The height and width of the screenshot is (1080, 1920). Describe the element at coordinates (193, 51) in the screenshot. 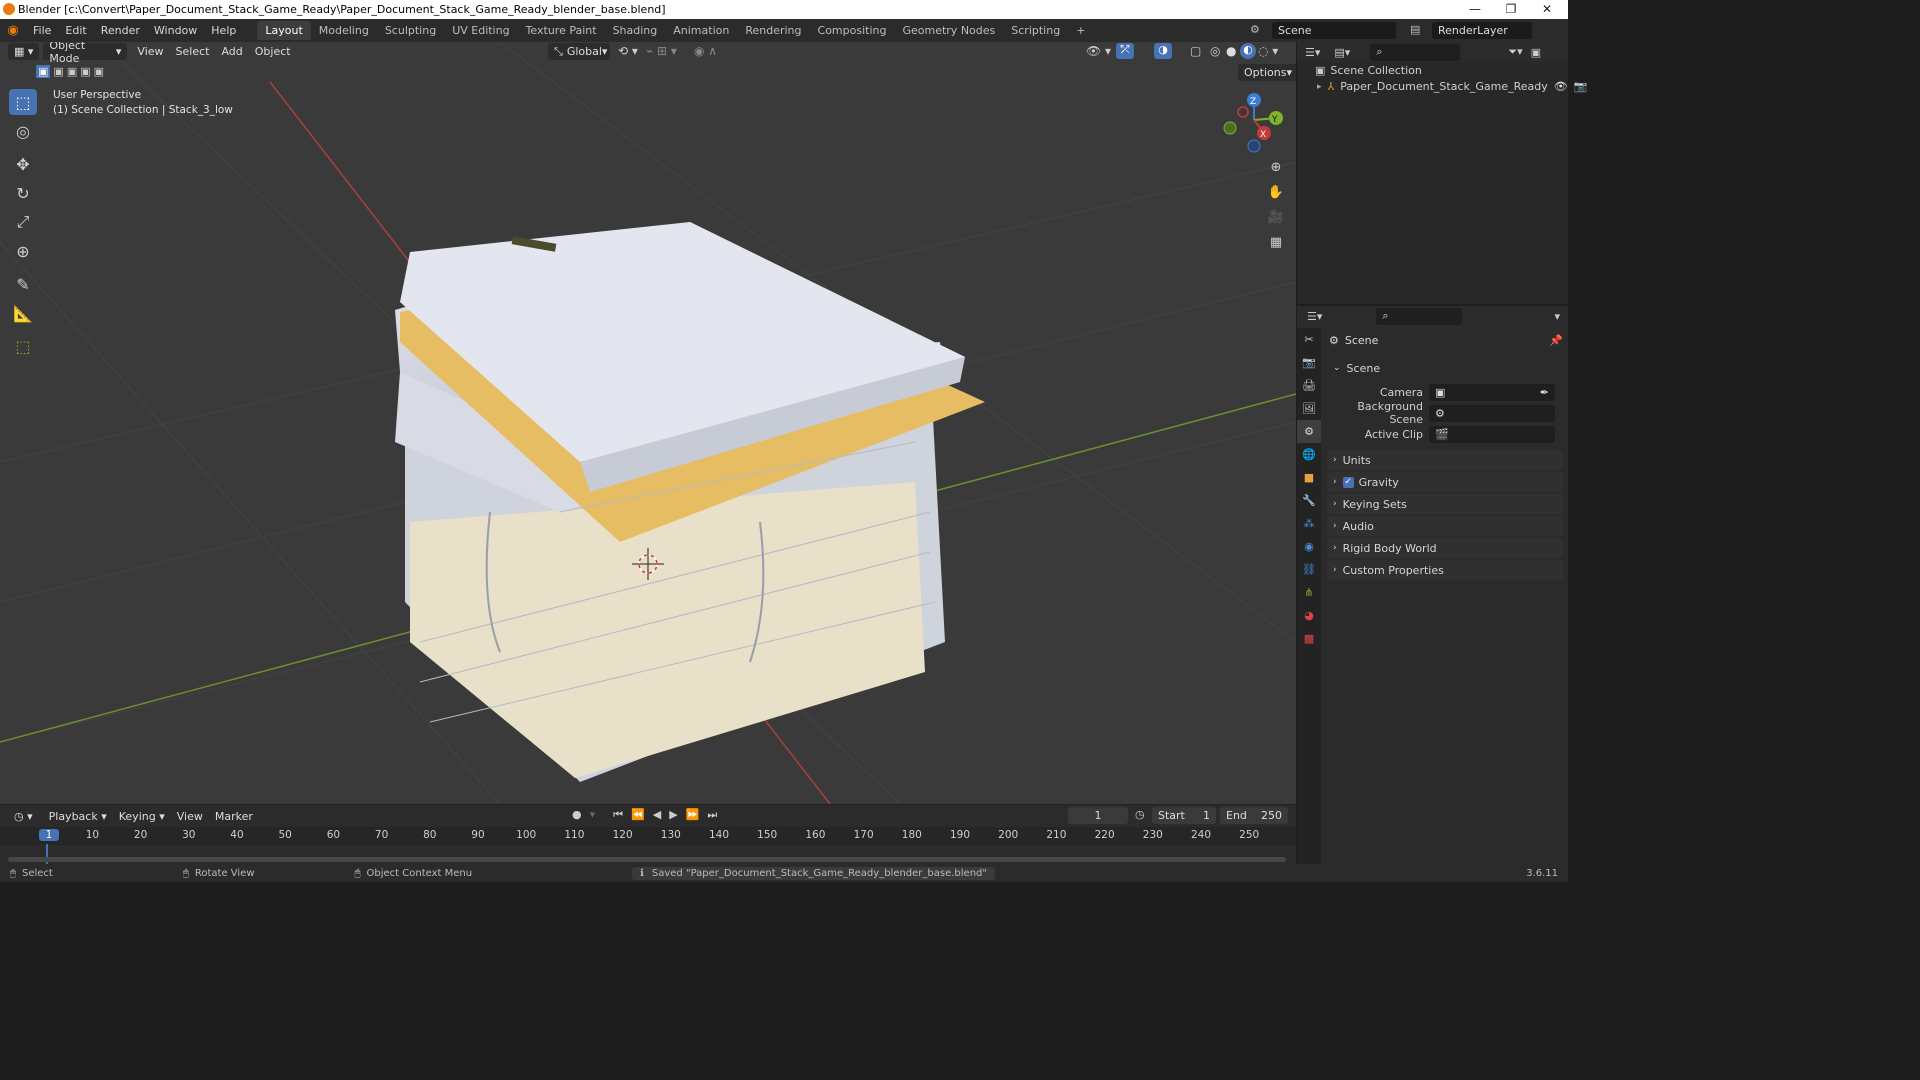

I see `menu-select: Select` at that location.